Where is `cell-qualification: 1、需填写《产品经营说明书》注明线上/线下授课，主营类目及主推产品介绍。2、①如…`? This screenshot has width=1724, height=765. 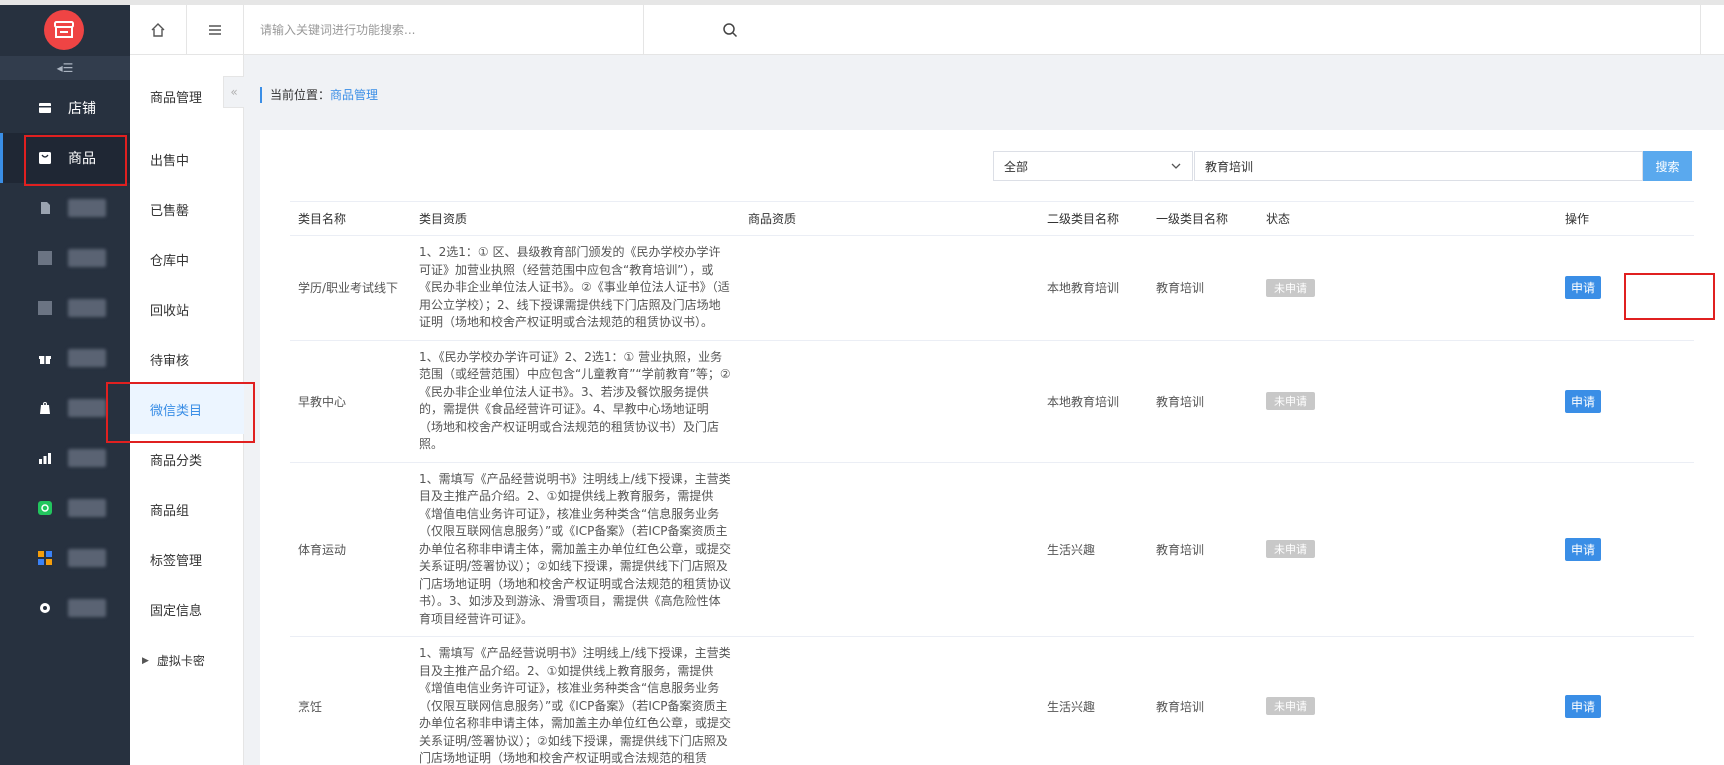
cell-qualification: 1、需填写《产品经营说明书》注明线上/线下授课，主营类目及主推产品介绍。2、①如… is located at coordinates (575, 549).